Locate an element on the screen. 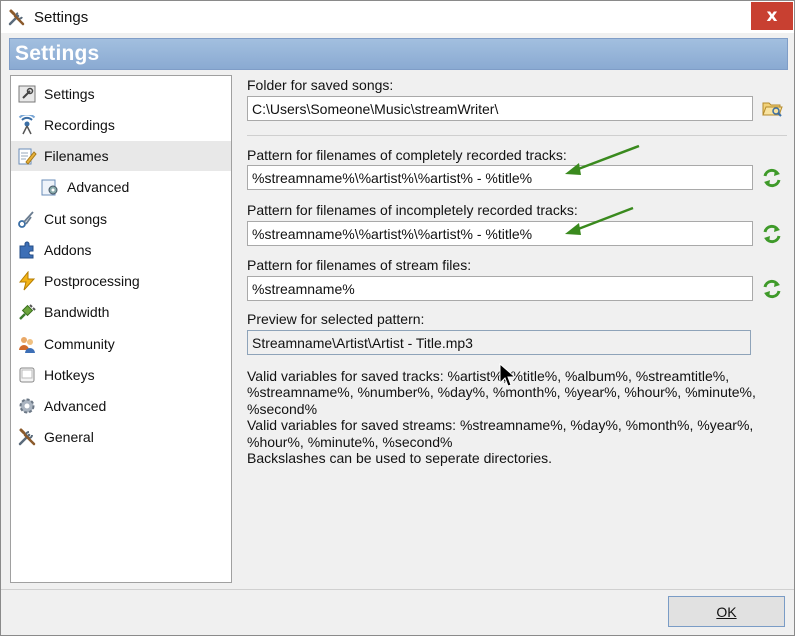 The width and height of the screenshot is (795, 636). separator is located at coordinates (517, 135).